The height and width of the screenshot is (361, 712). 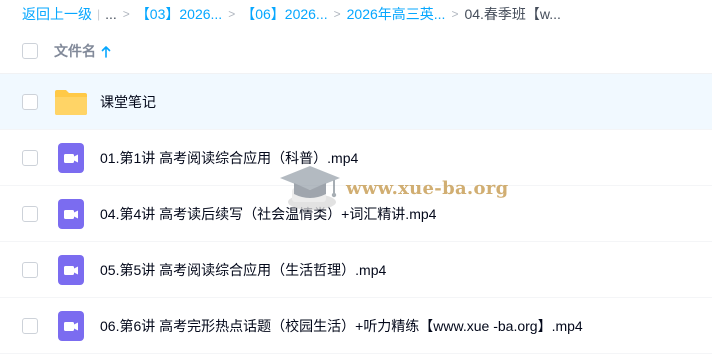 I want to click on file-list-header: 文件名, so click(x=356, y=51).